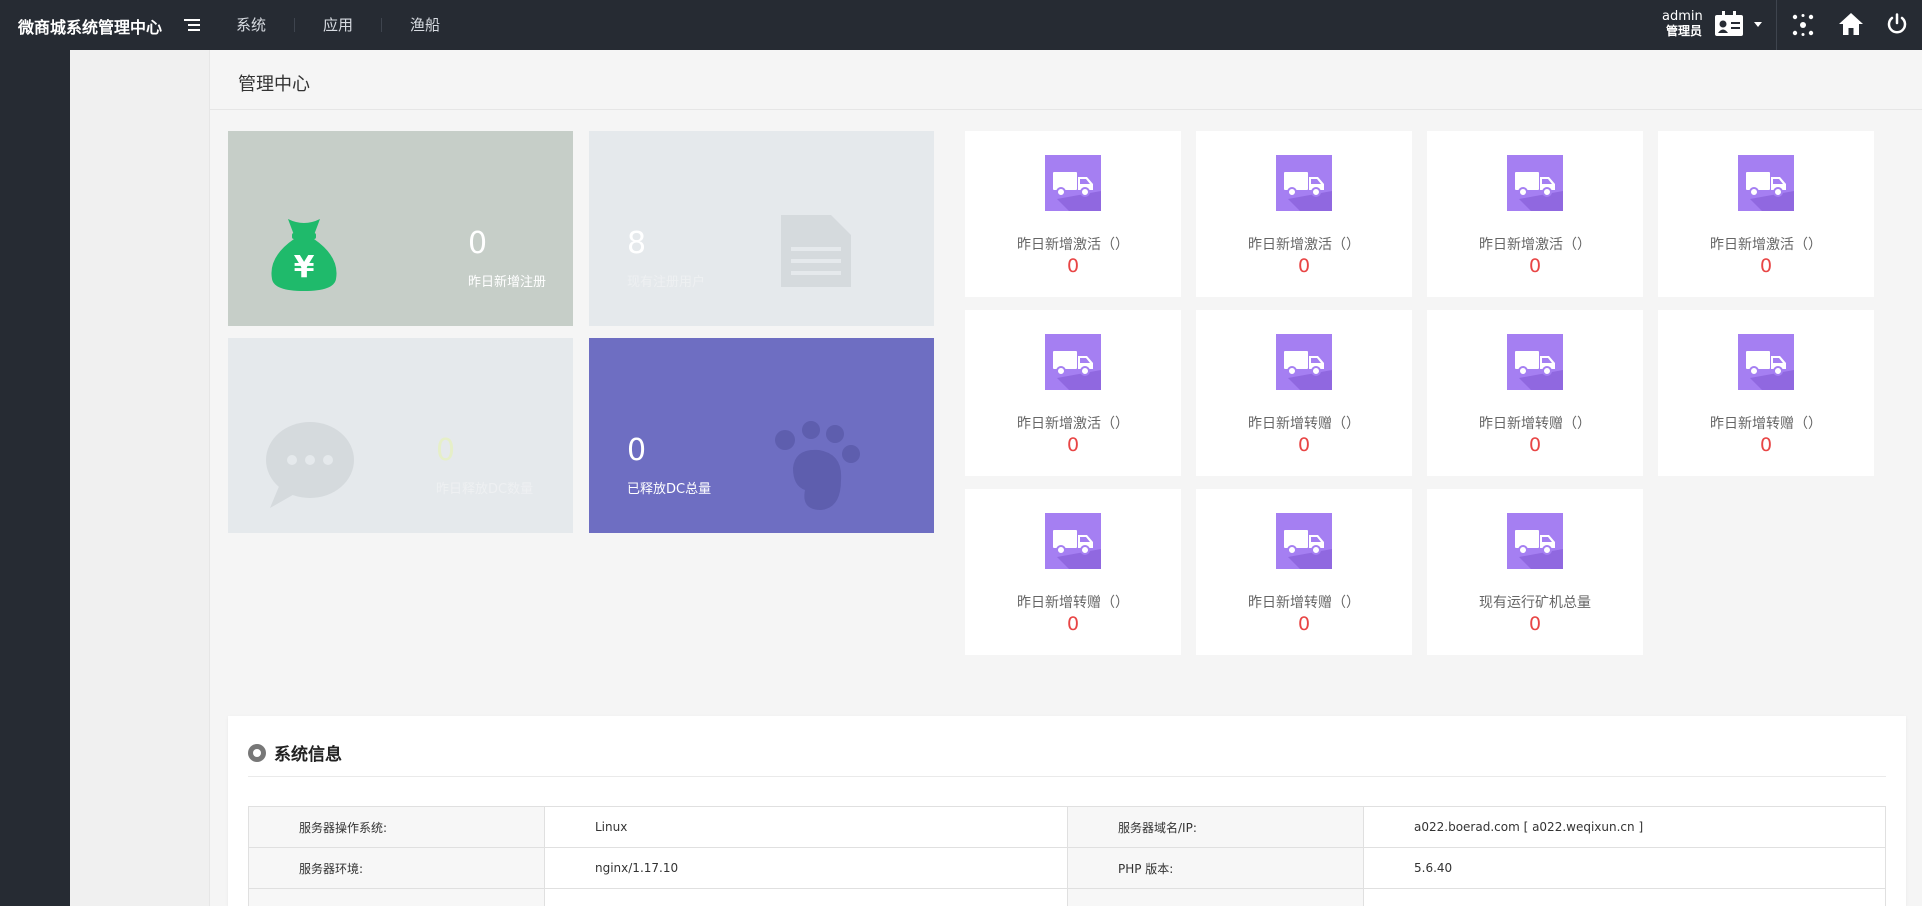 The height and width of the screenshot is (906, 1922). I want to click on table-cell: nginx/1.17.10, so click(806, 868).